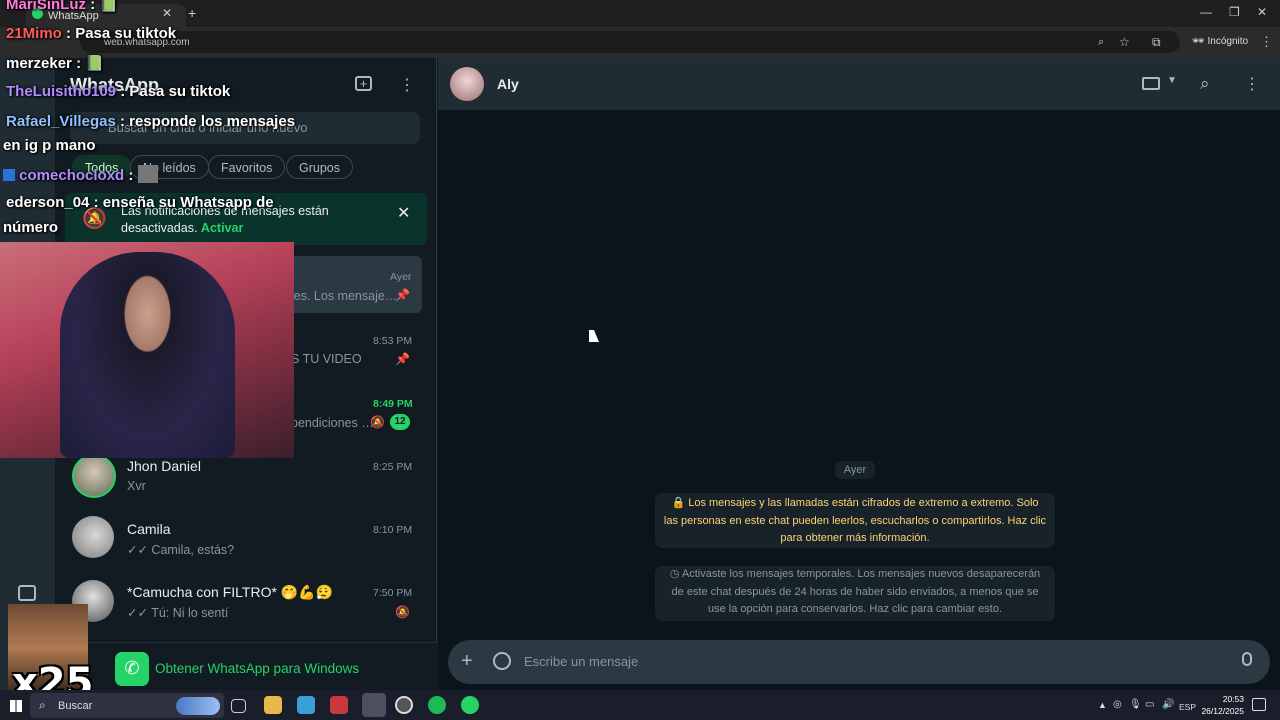  Describe the element at coordinates (630, 42) in the screenshot. I see `address-bar` at that location.